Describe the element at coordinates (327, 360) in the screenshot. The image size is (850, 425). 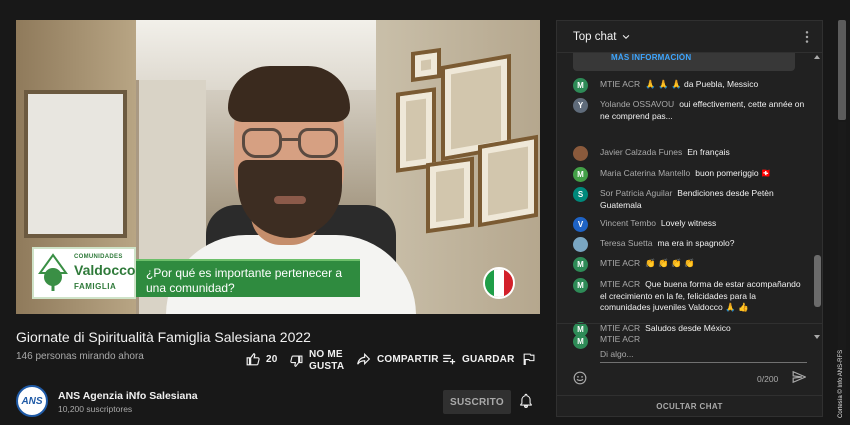
I see `dislike-label: NO ME GUSTA` at that location.